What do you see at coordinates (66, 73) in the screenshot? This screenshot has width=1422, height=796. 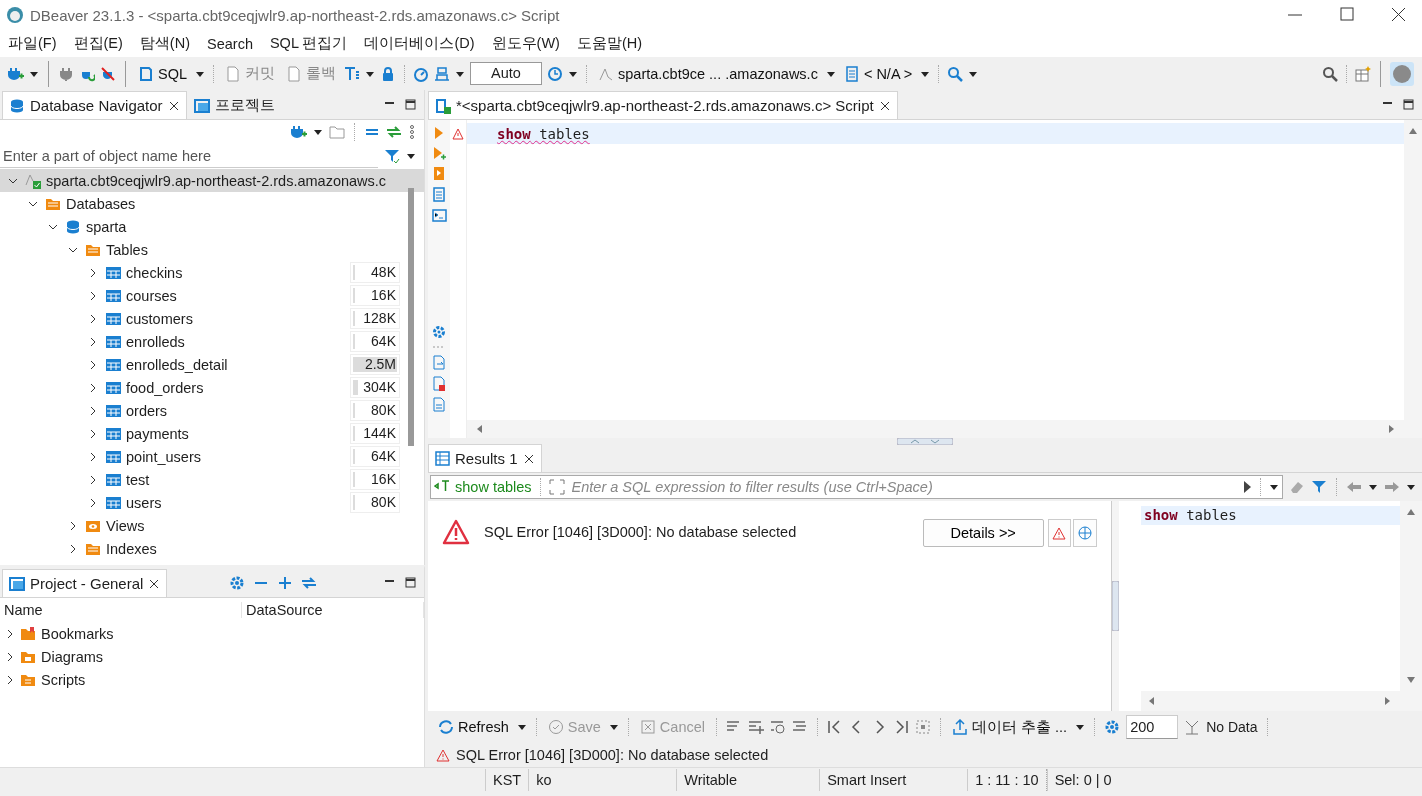 I see `plug-icon` at bounding box center [66, 73].